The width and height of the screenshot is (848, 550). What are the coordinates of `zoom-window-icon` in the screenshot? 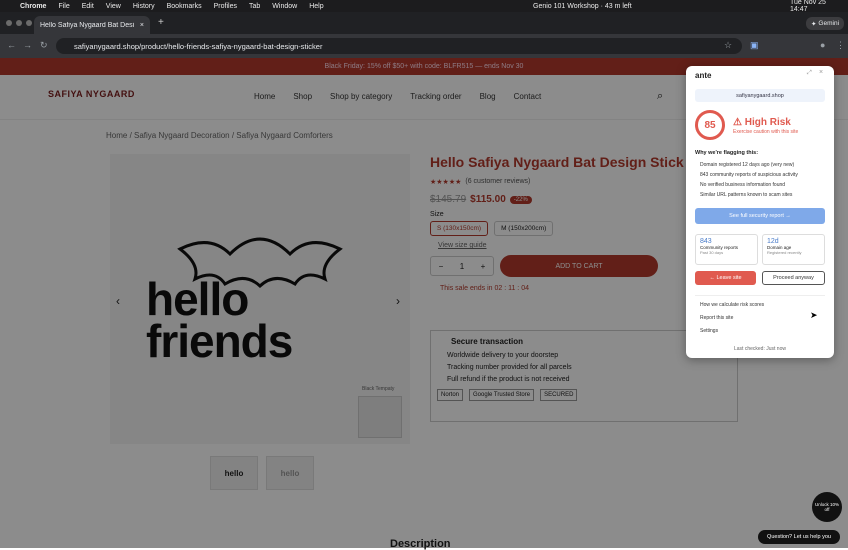 It's located at (29, 23).